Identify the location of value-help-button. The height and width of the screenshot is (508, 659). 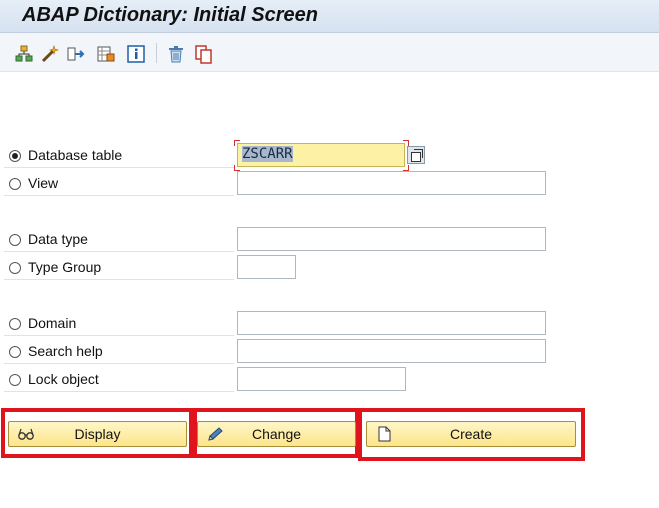
(416, 155).